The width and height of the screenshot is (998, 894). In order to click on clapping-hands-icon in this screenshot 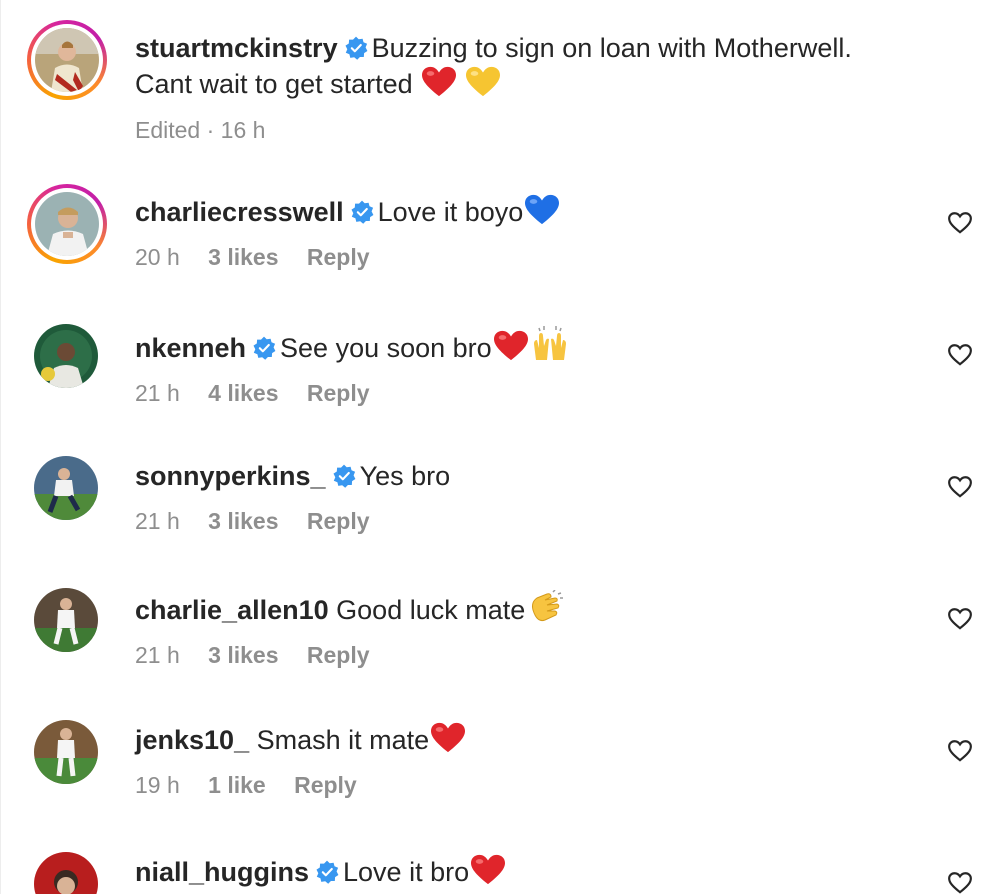, I will do `click(548, 605)`.